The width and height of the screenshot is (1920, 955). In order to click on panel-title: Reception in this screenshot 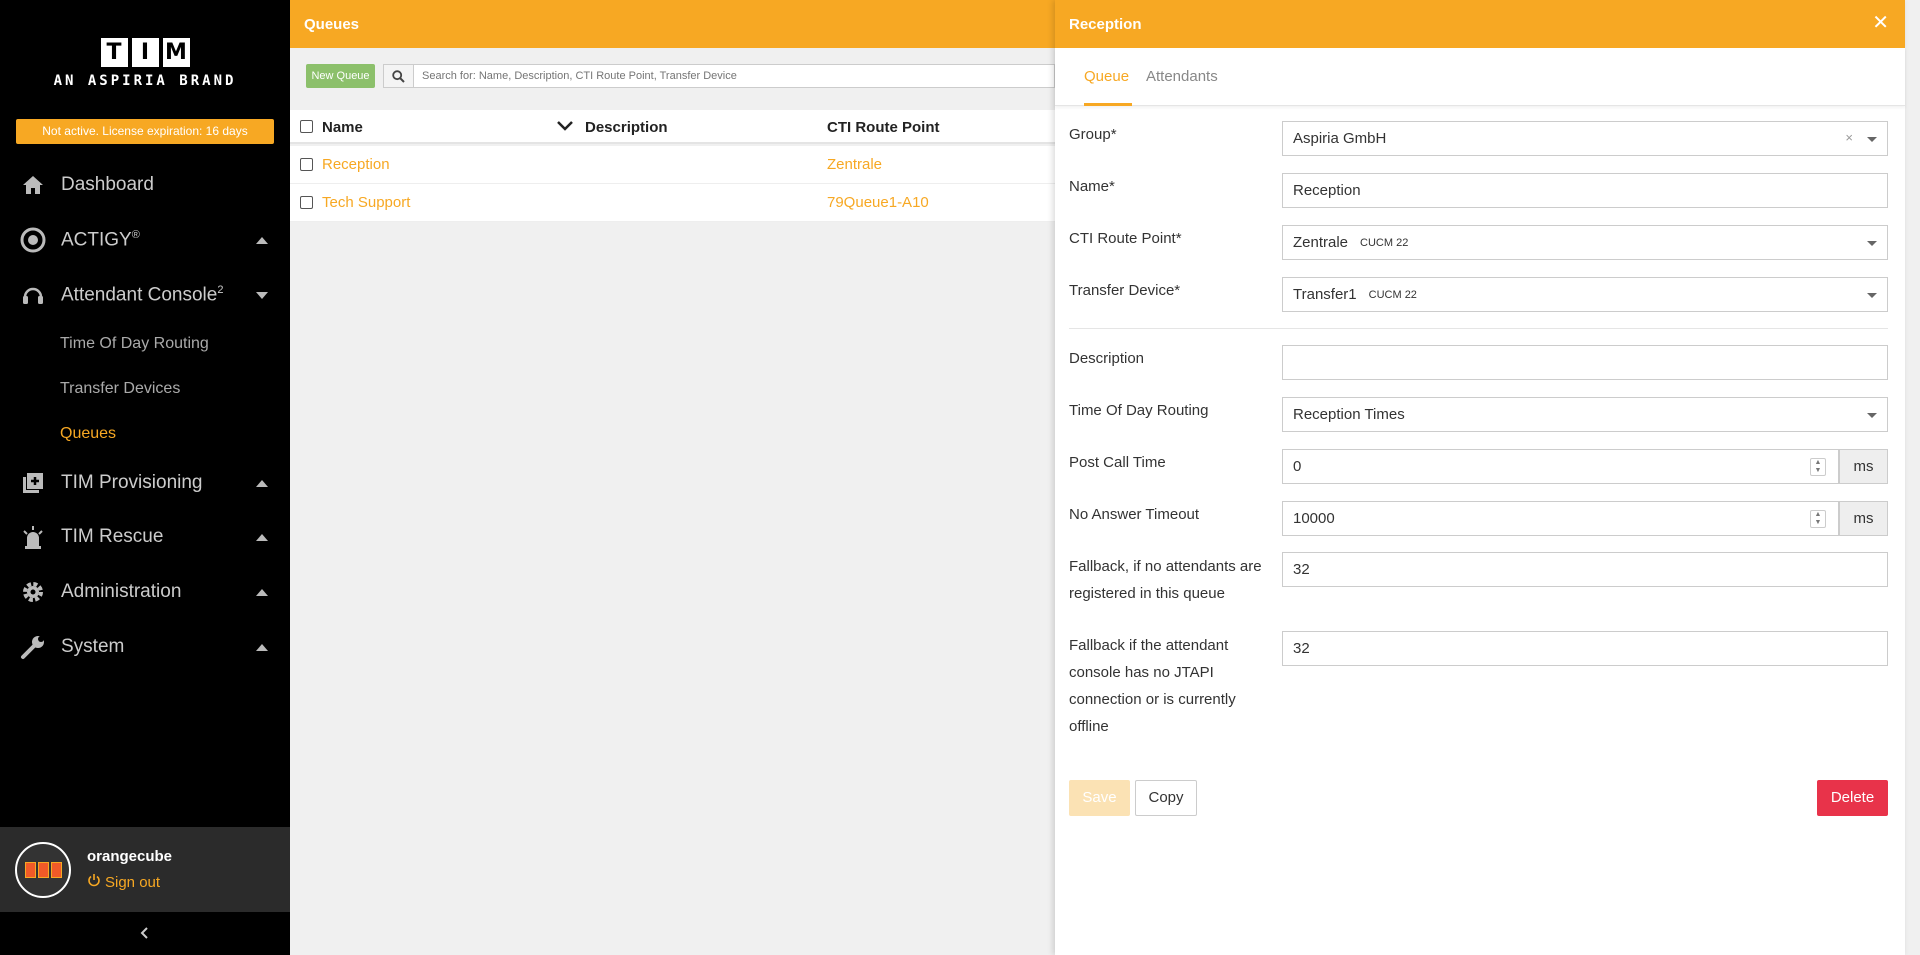, I will do `click(1105, 24)`.